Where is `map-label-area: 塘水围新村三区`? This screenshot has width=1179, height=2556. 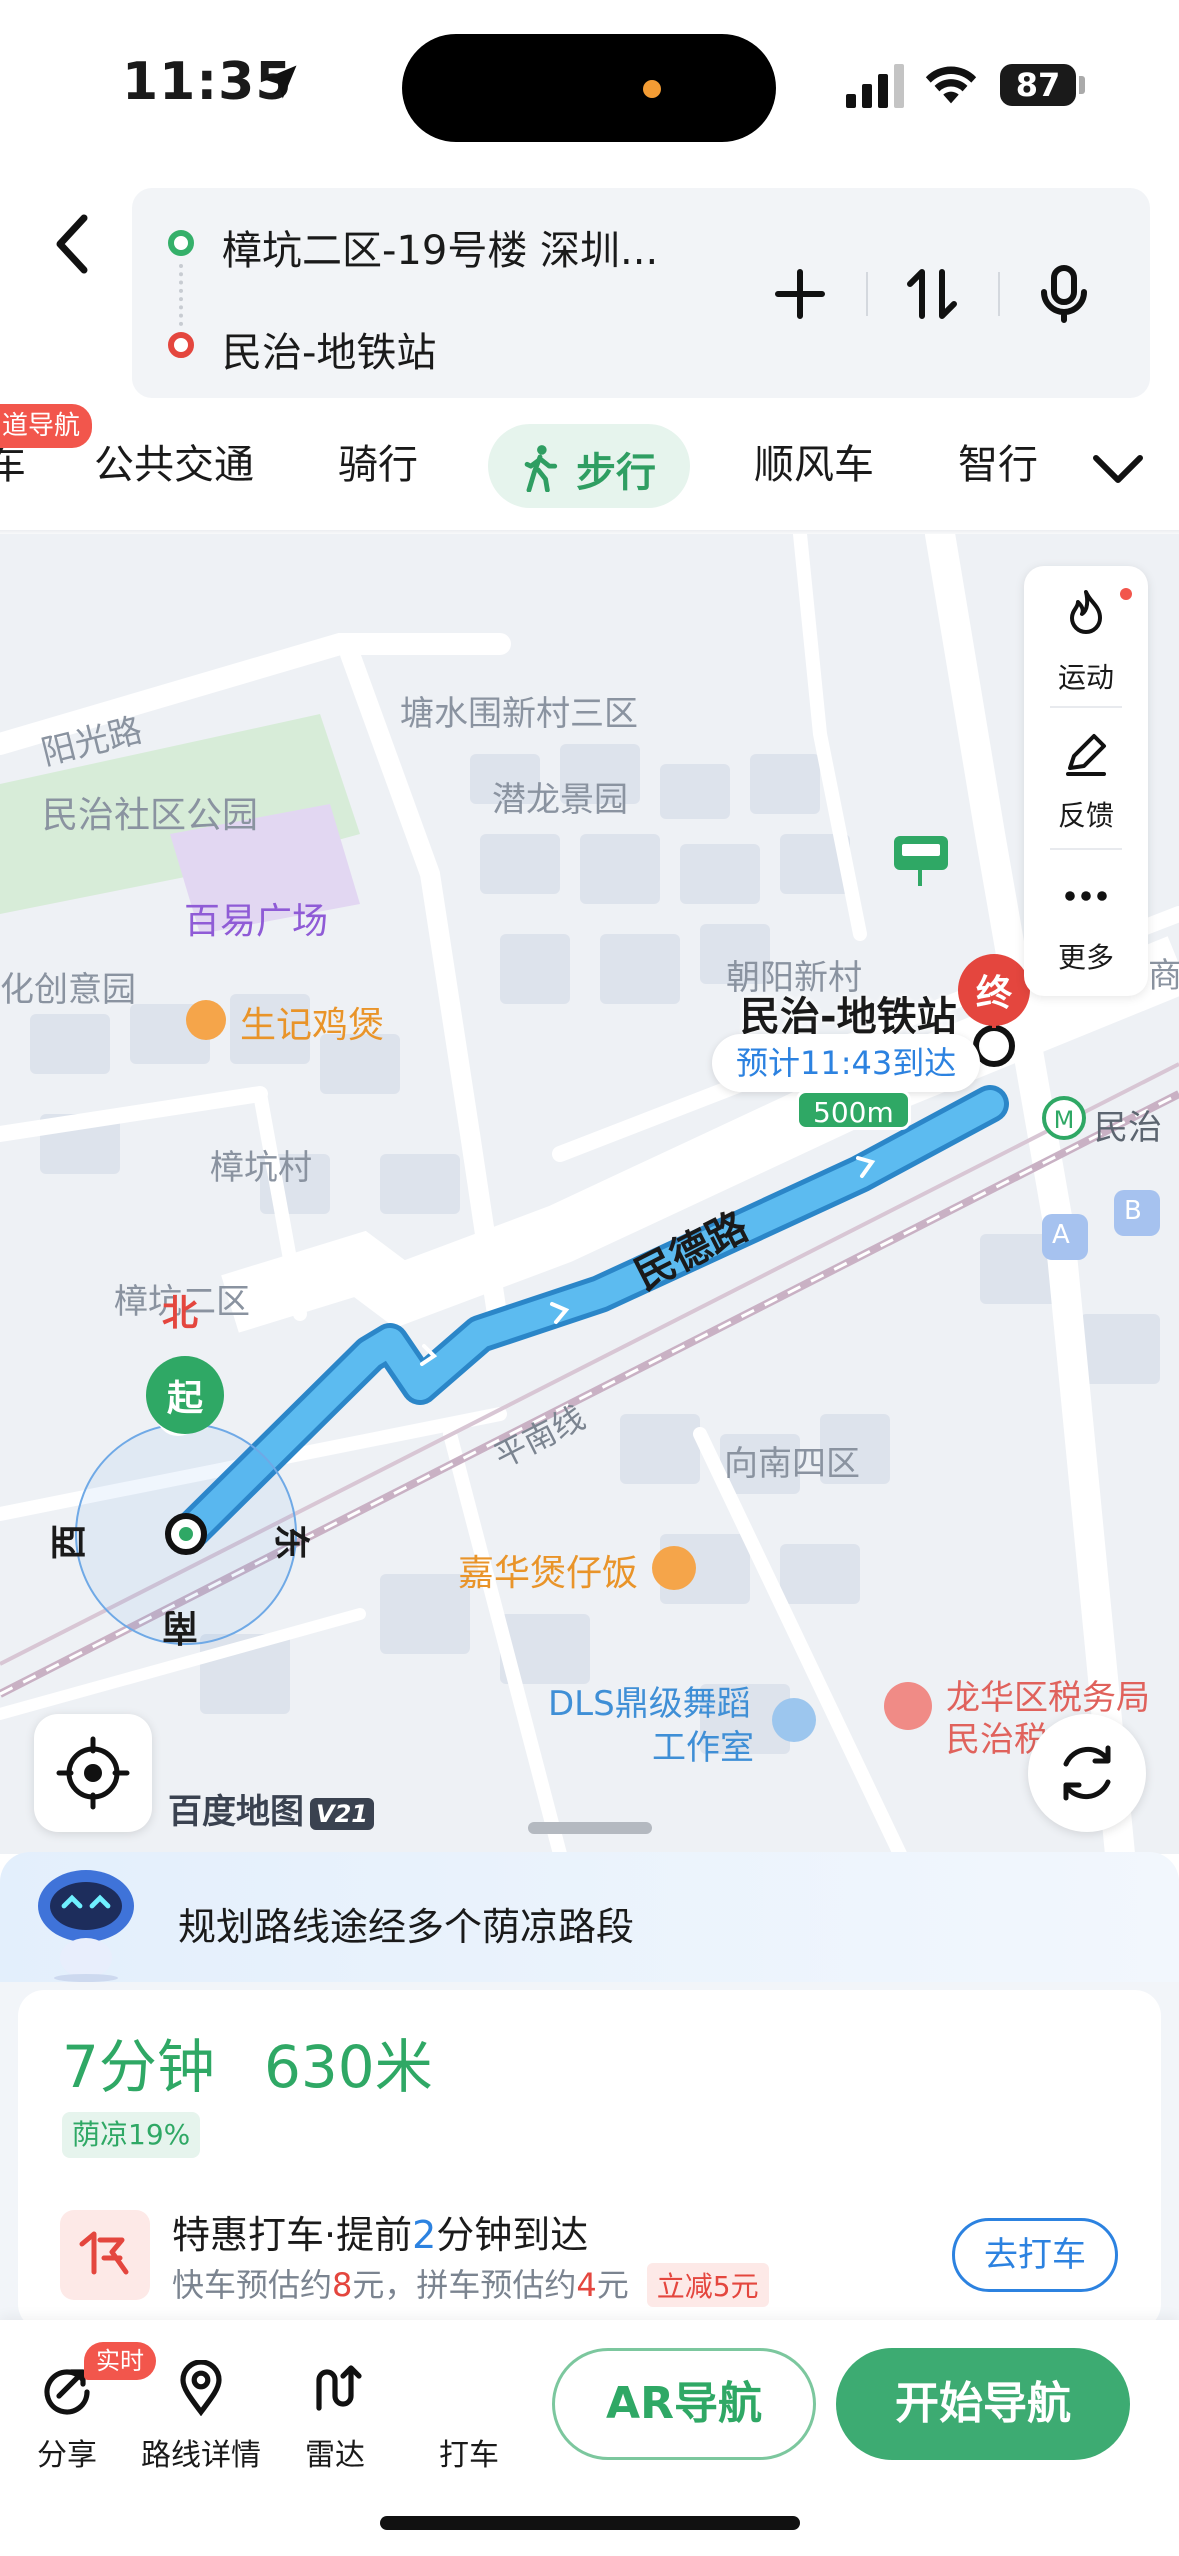 map-label-area: 塘水围新村三区 is located at coordinates (519, 714).